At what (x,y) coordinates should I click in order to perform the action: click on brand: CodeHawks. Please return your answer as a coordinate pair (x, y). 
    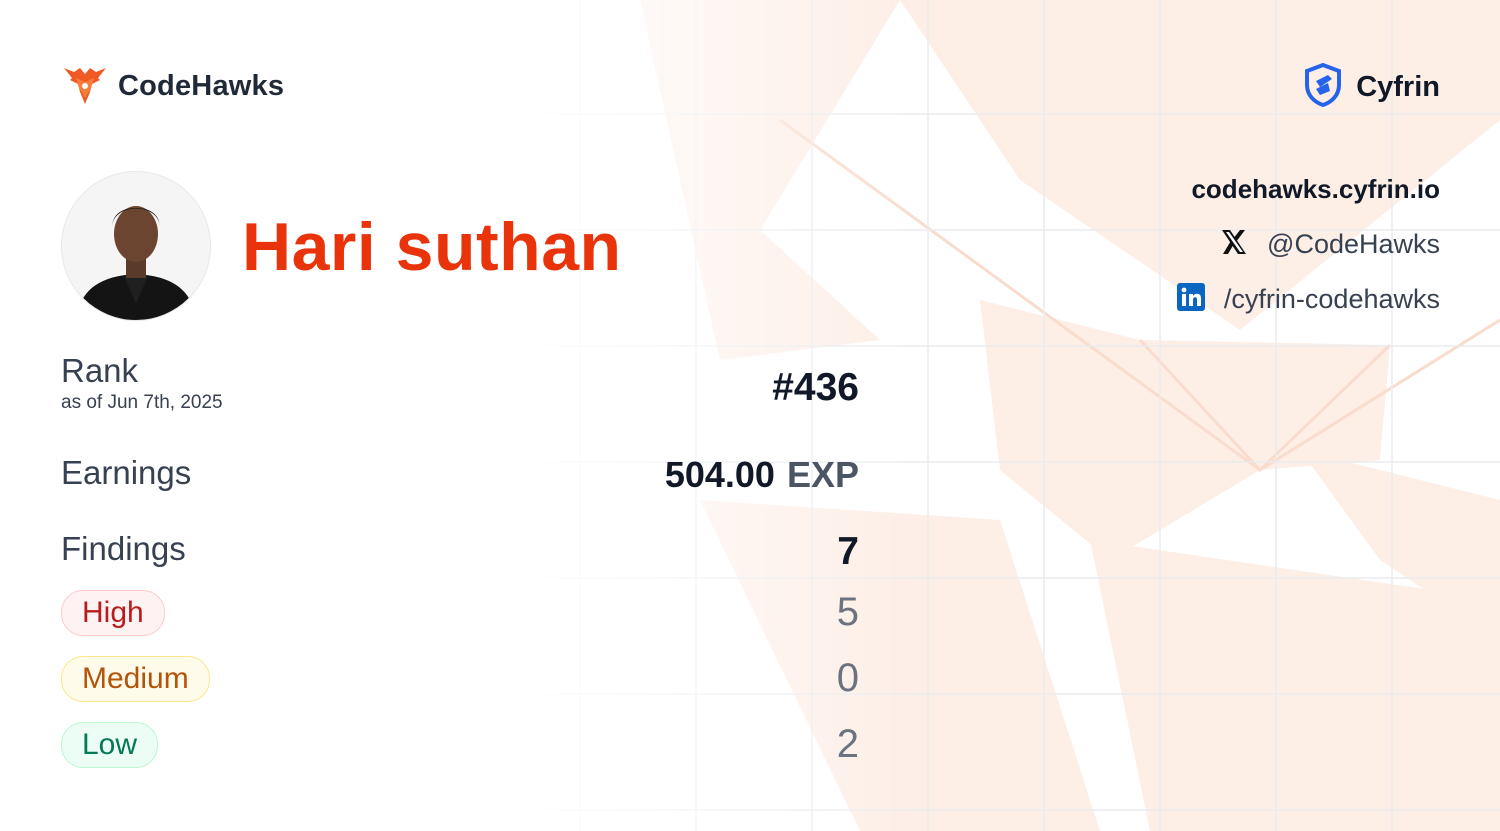
    Looking at the image, I should click on (173, 86).